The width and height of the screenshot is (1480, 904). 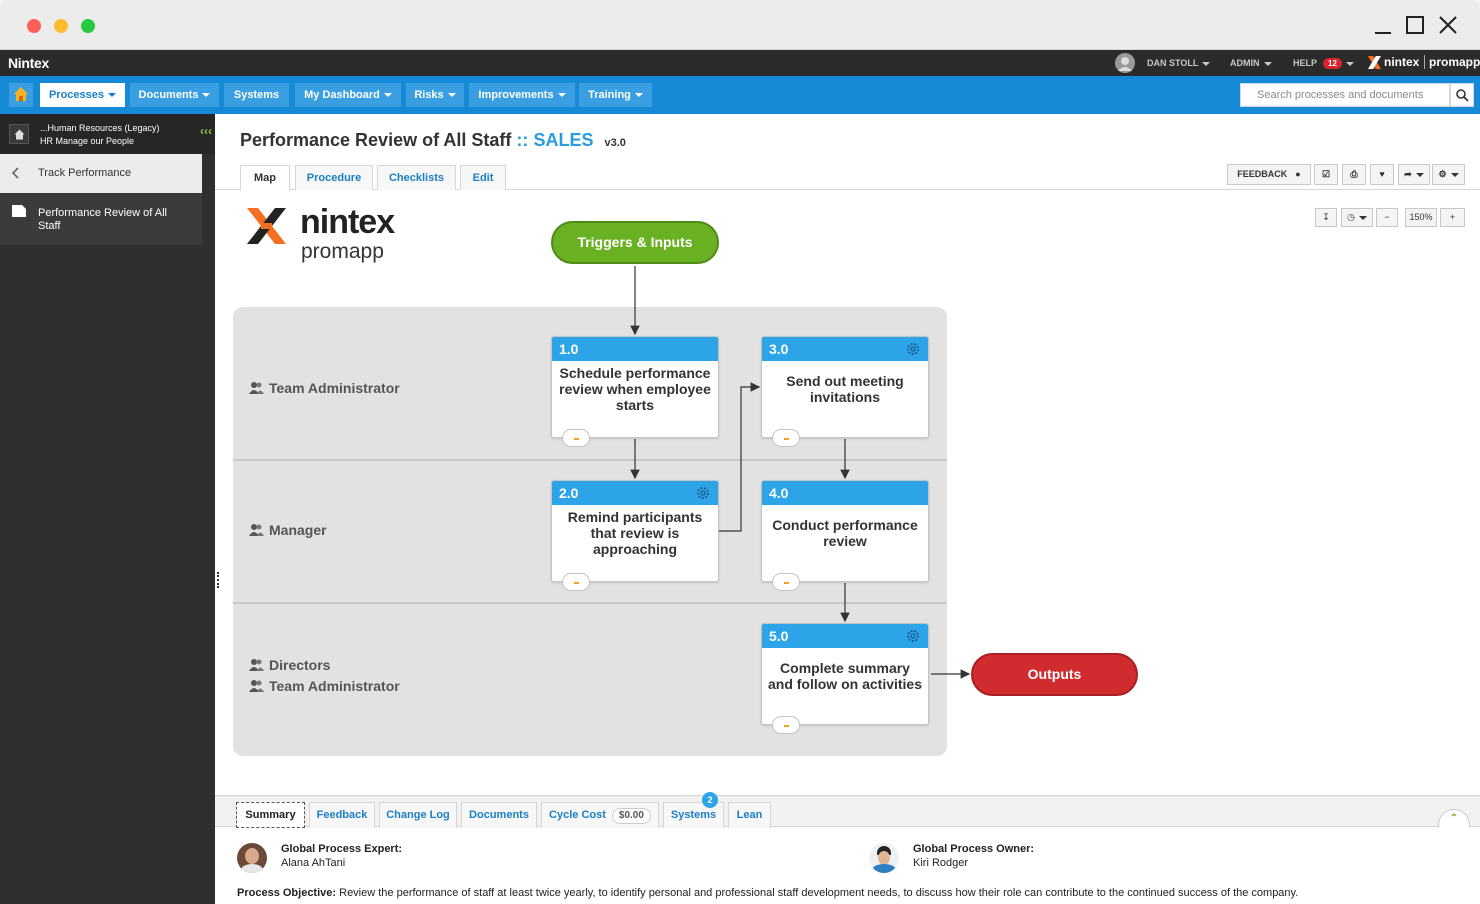 I want to click on user-menu: DAN STOLL, so click(x=1179, y=63).